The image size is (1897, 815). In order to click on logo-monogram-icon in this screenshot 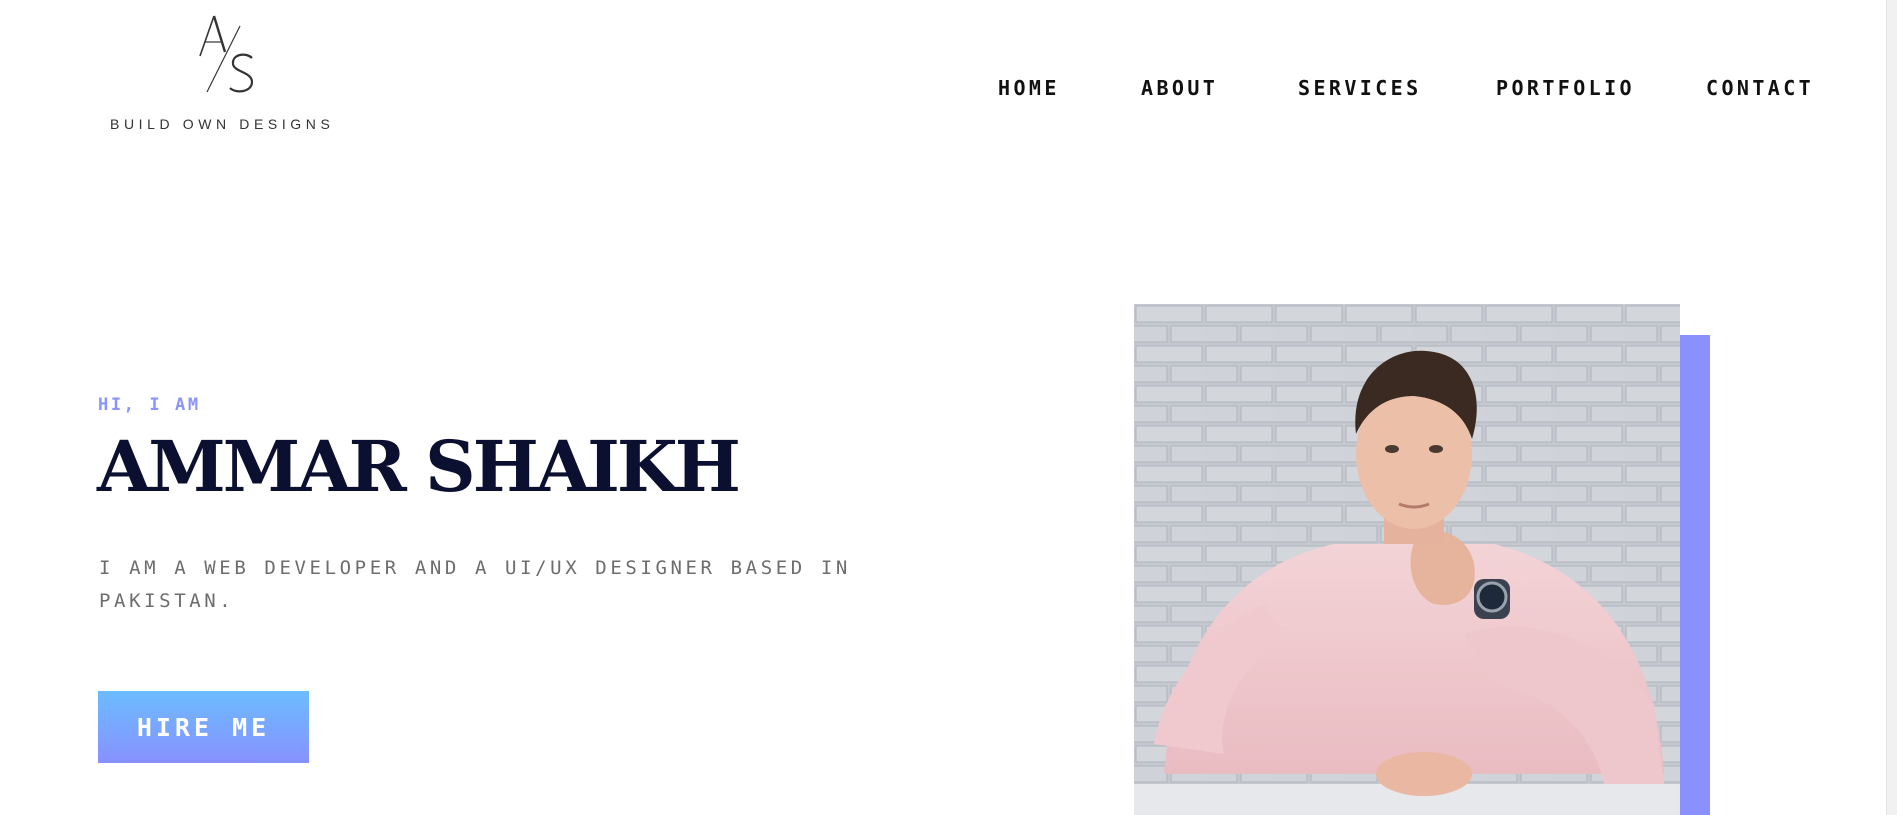, I will do `click(226, 54)`.